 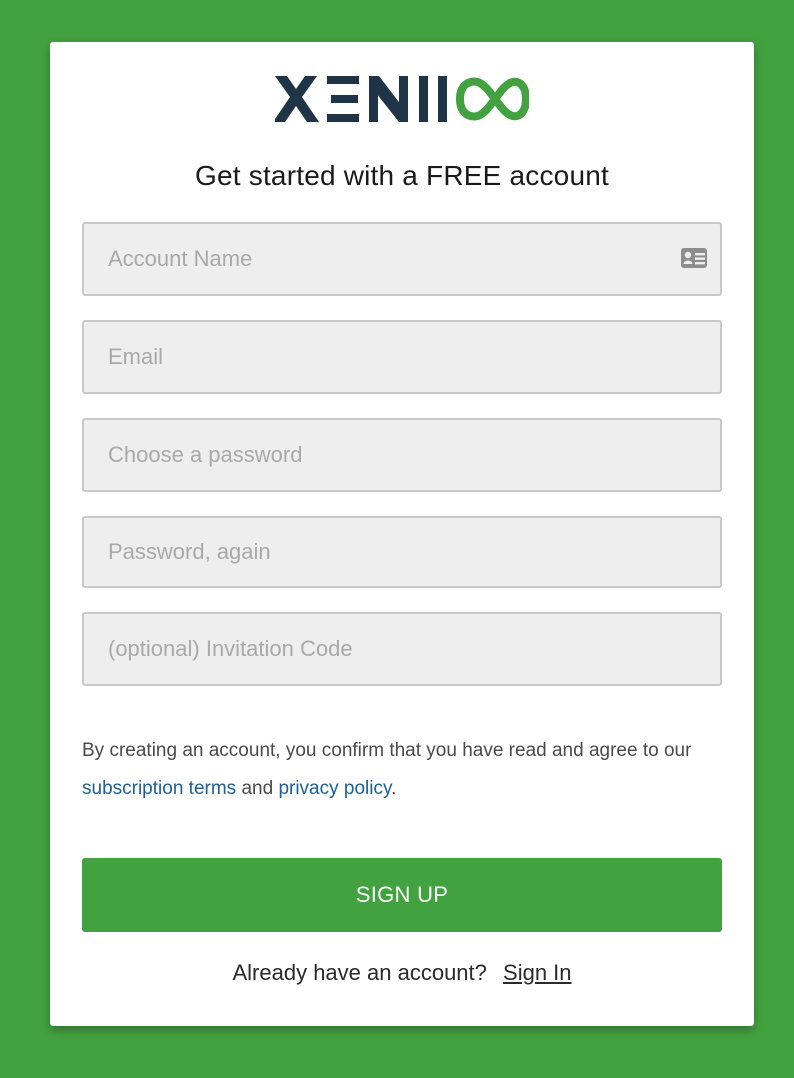 What do you see at coordinates (694, 258) in the screenshot?
I see `id-card-icon` at bounding box center [694, 258].